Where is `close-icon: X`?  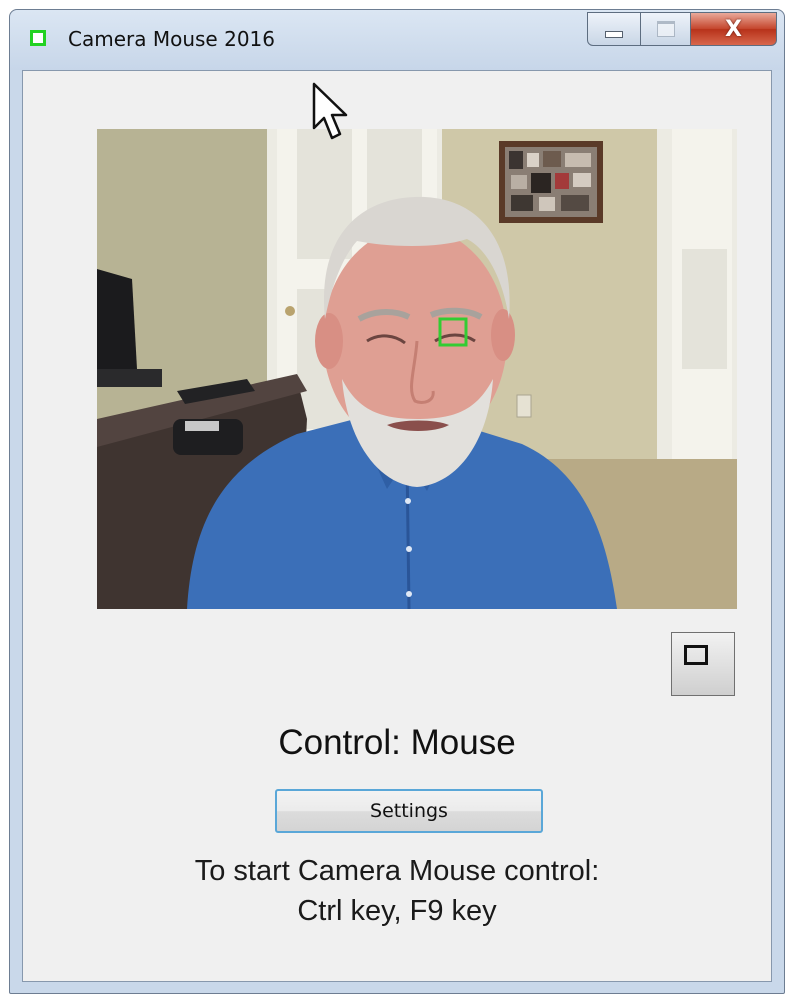 close-icon: X is located at coordinates (733, 29).